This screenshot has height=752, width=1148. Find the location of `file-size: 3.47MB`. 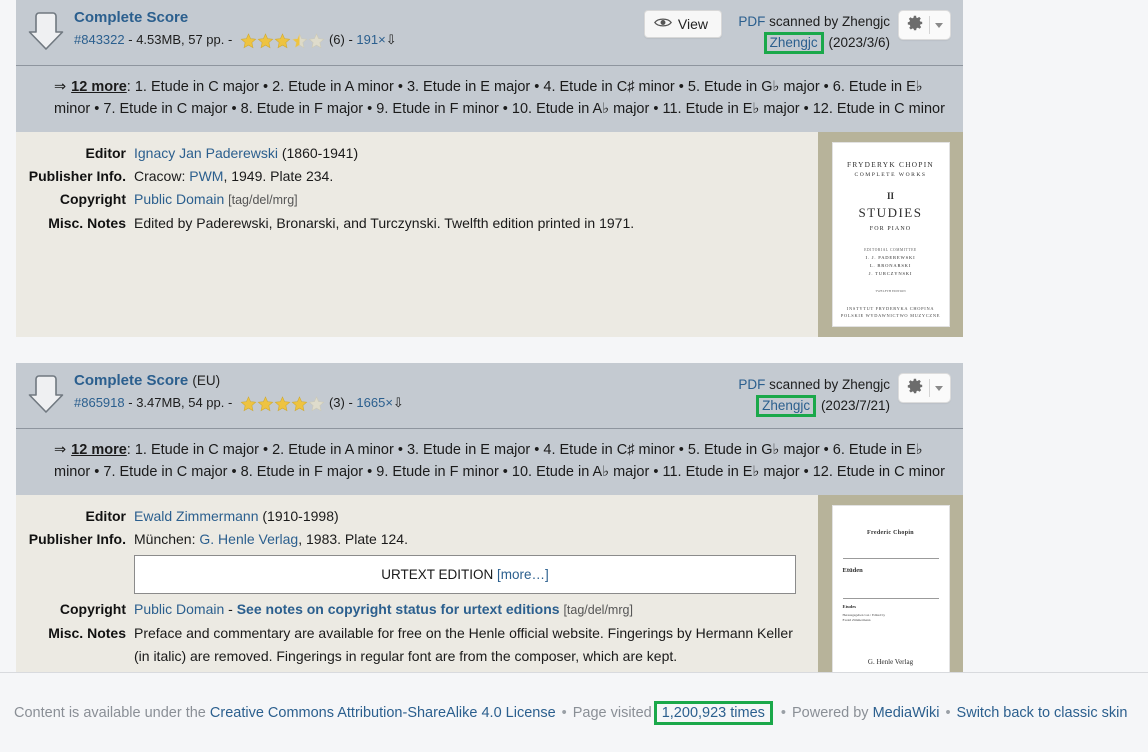

file-size: 3.47MB is located at coordinates (158, 402).